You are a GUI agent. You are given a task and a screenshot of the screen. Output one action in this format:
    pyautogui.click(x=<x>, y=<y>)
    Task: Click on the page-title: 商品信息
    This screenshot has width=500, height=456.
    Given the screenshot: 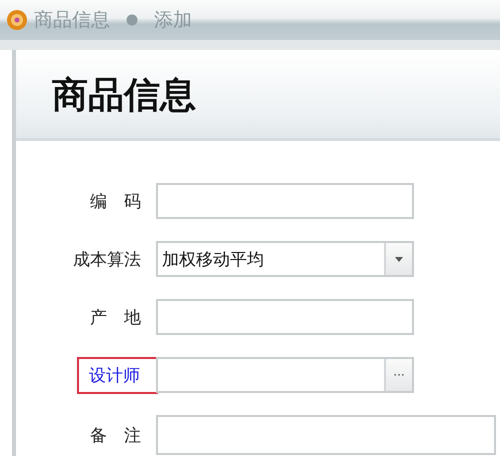 What is the action you would take?
    pyautogui.click(x=124, y=96)
    